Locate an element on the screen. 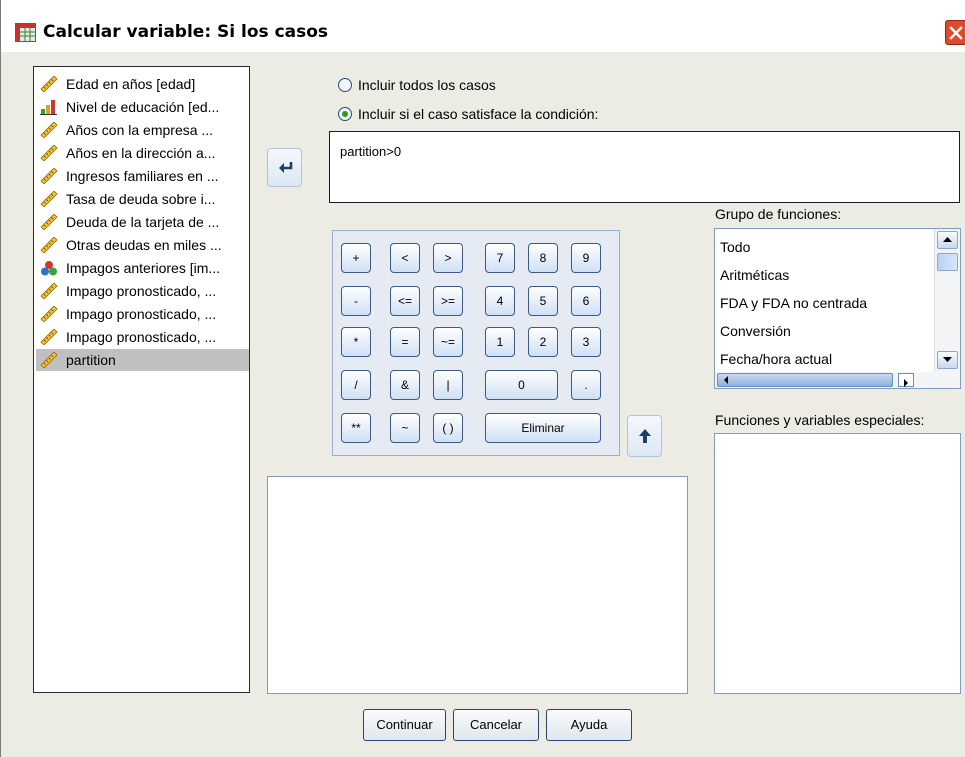  function-group-item: Fecha/hora actual is located at coordinates (776, 359).